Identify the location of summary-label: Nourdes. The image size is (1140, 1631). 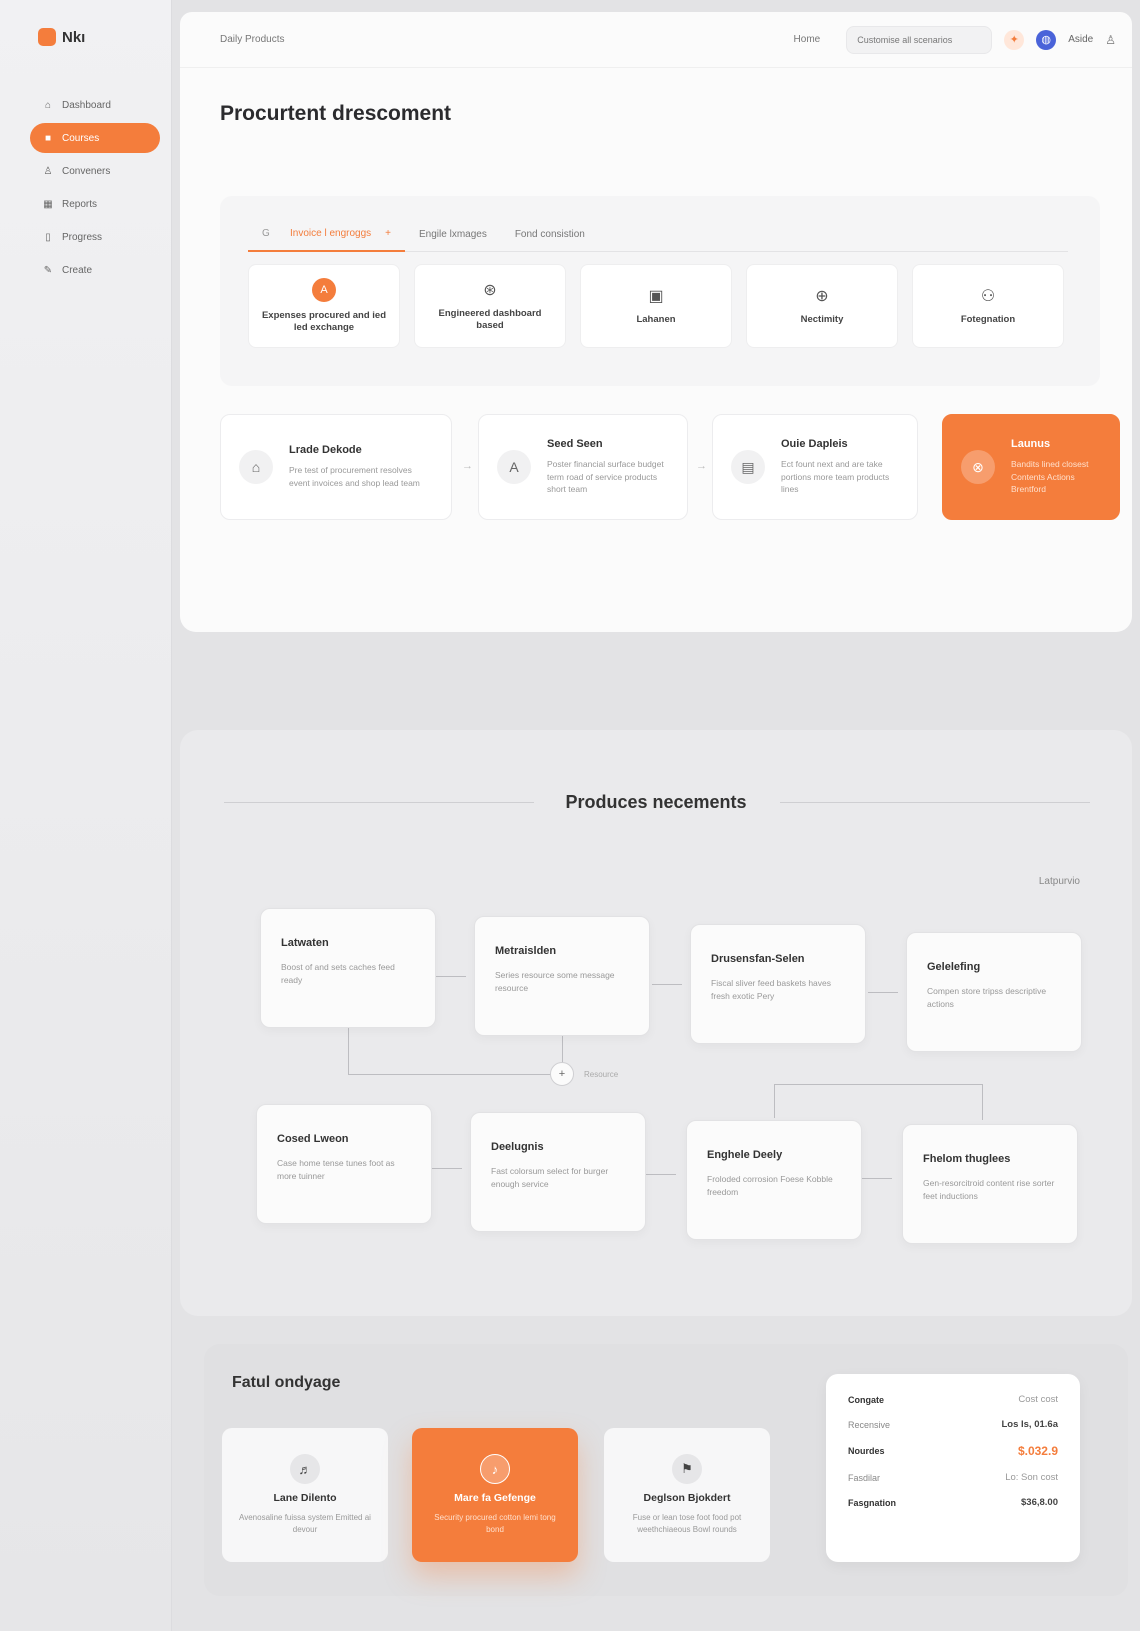
(866, 1451).